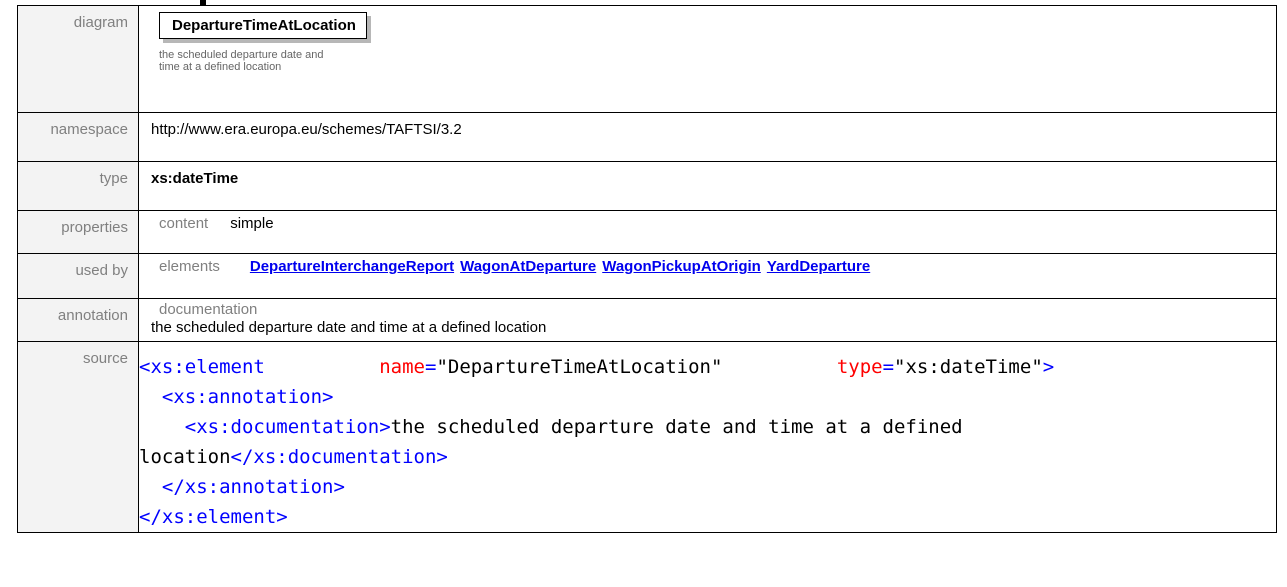  Describe the element at coordinates (818, 266) in the screenshot. I see `link-yard-departure: YardDeparture` at that location.